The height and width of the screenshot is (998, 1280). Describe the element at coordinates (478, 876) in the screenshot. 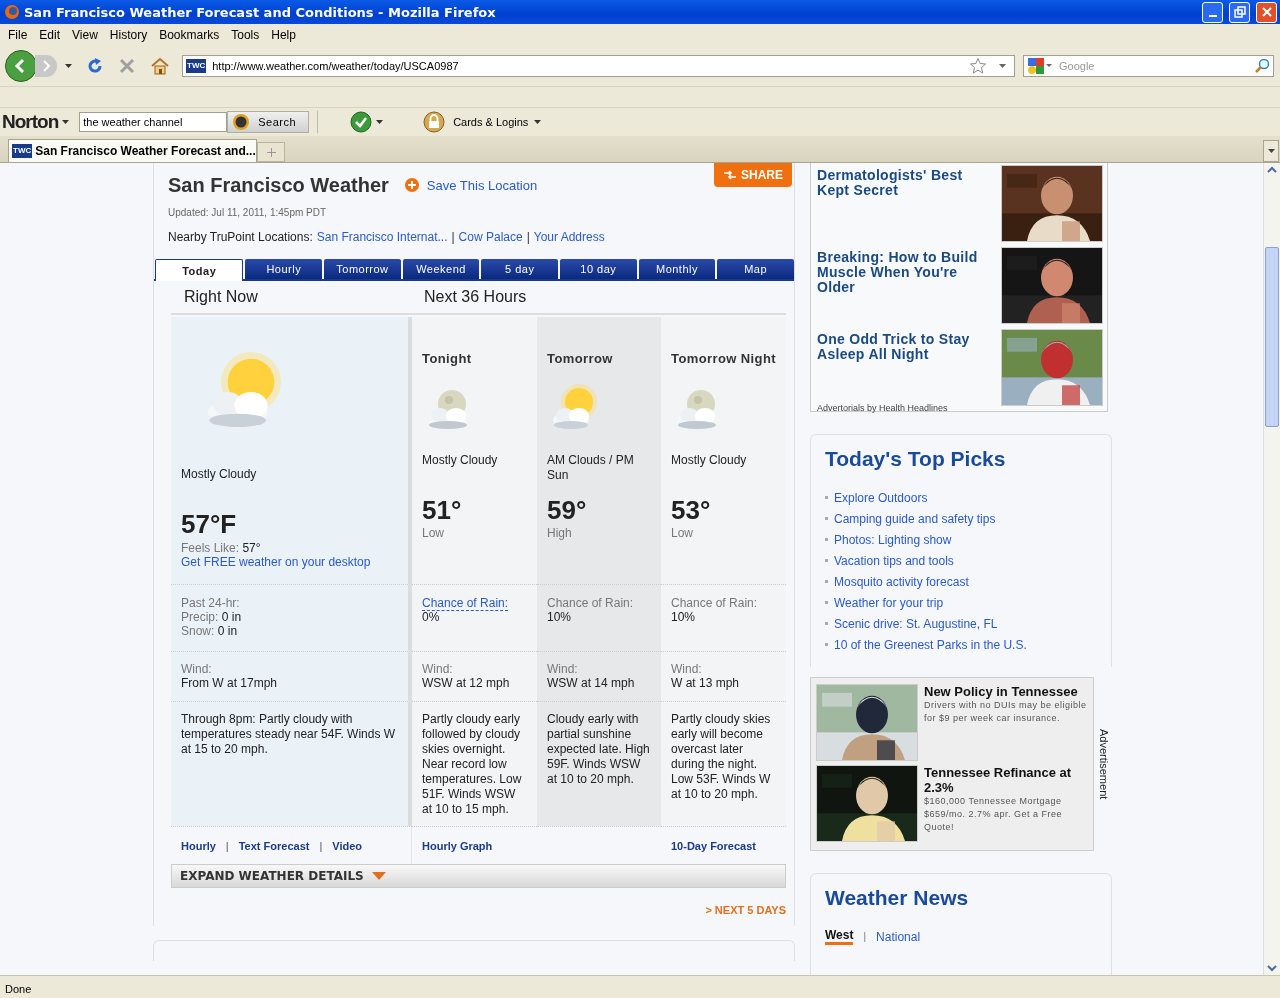

I see `expand-details-bar: EXPAND WEATHER DETAILS` at that location.